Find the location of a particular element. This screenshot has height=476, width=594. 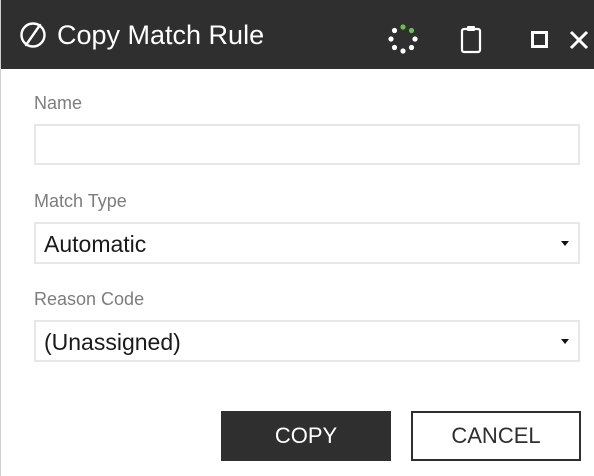

clipboard-icon is located at coordinates (471, 39).